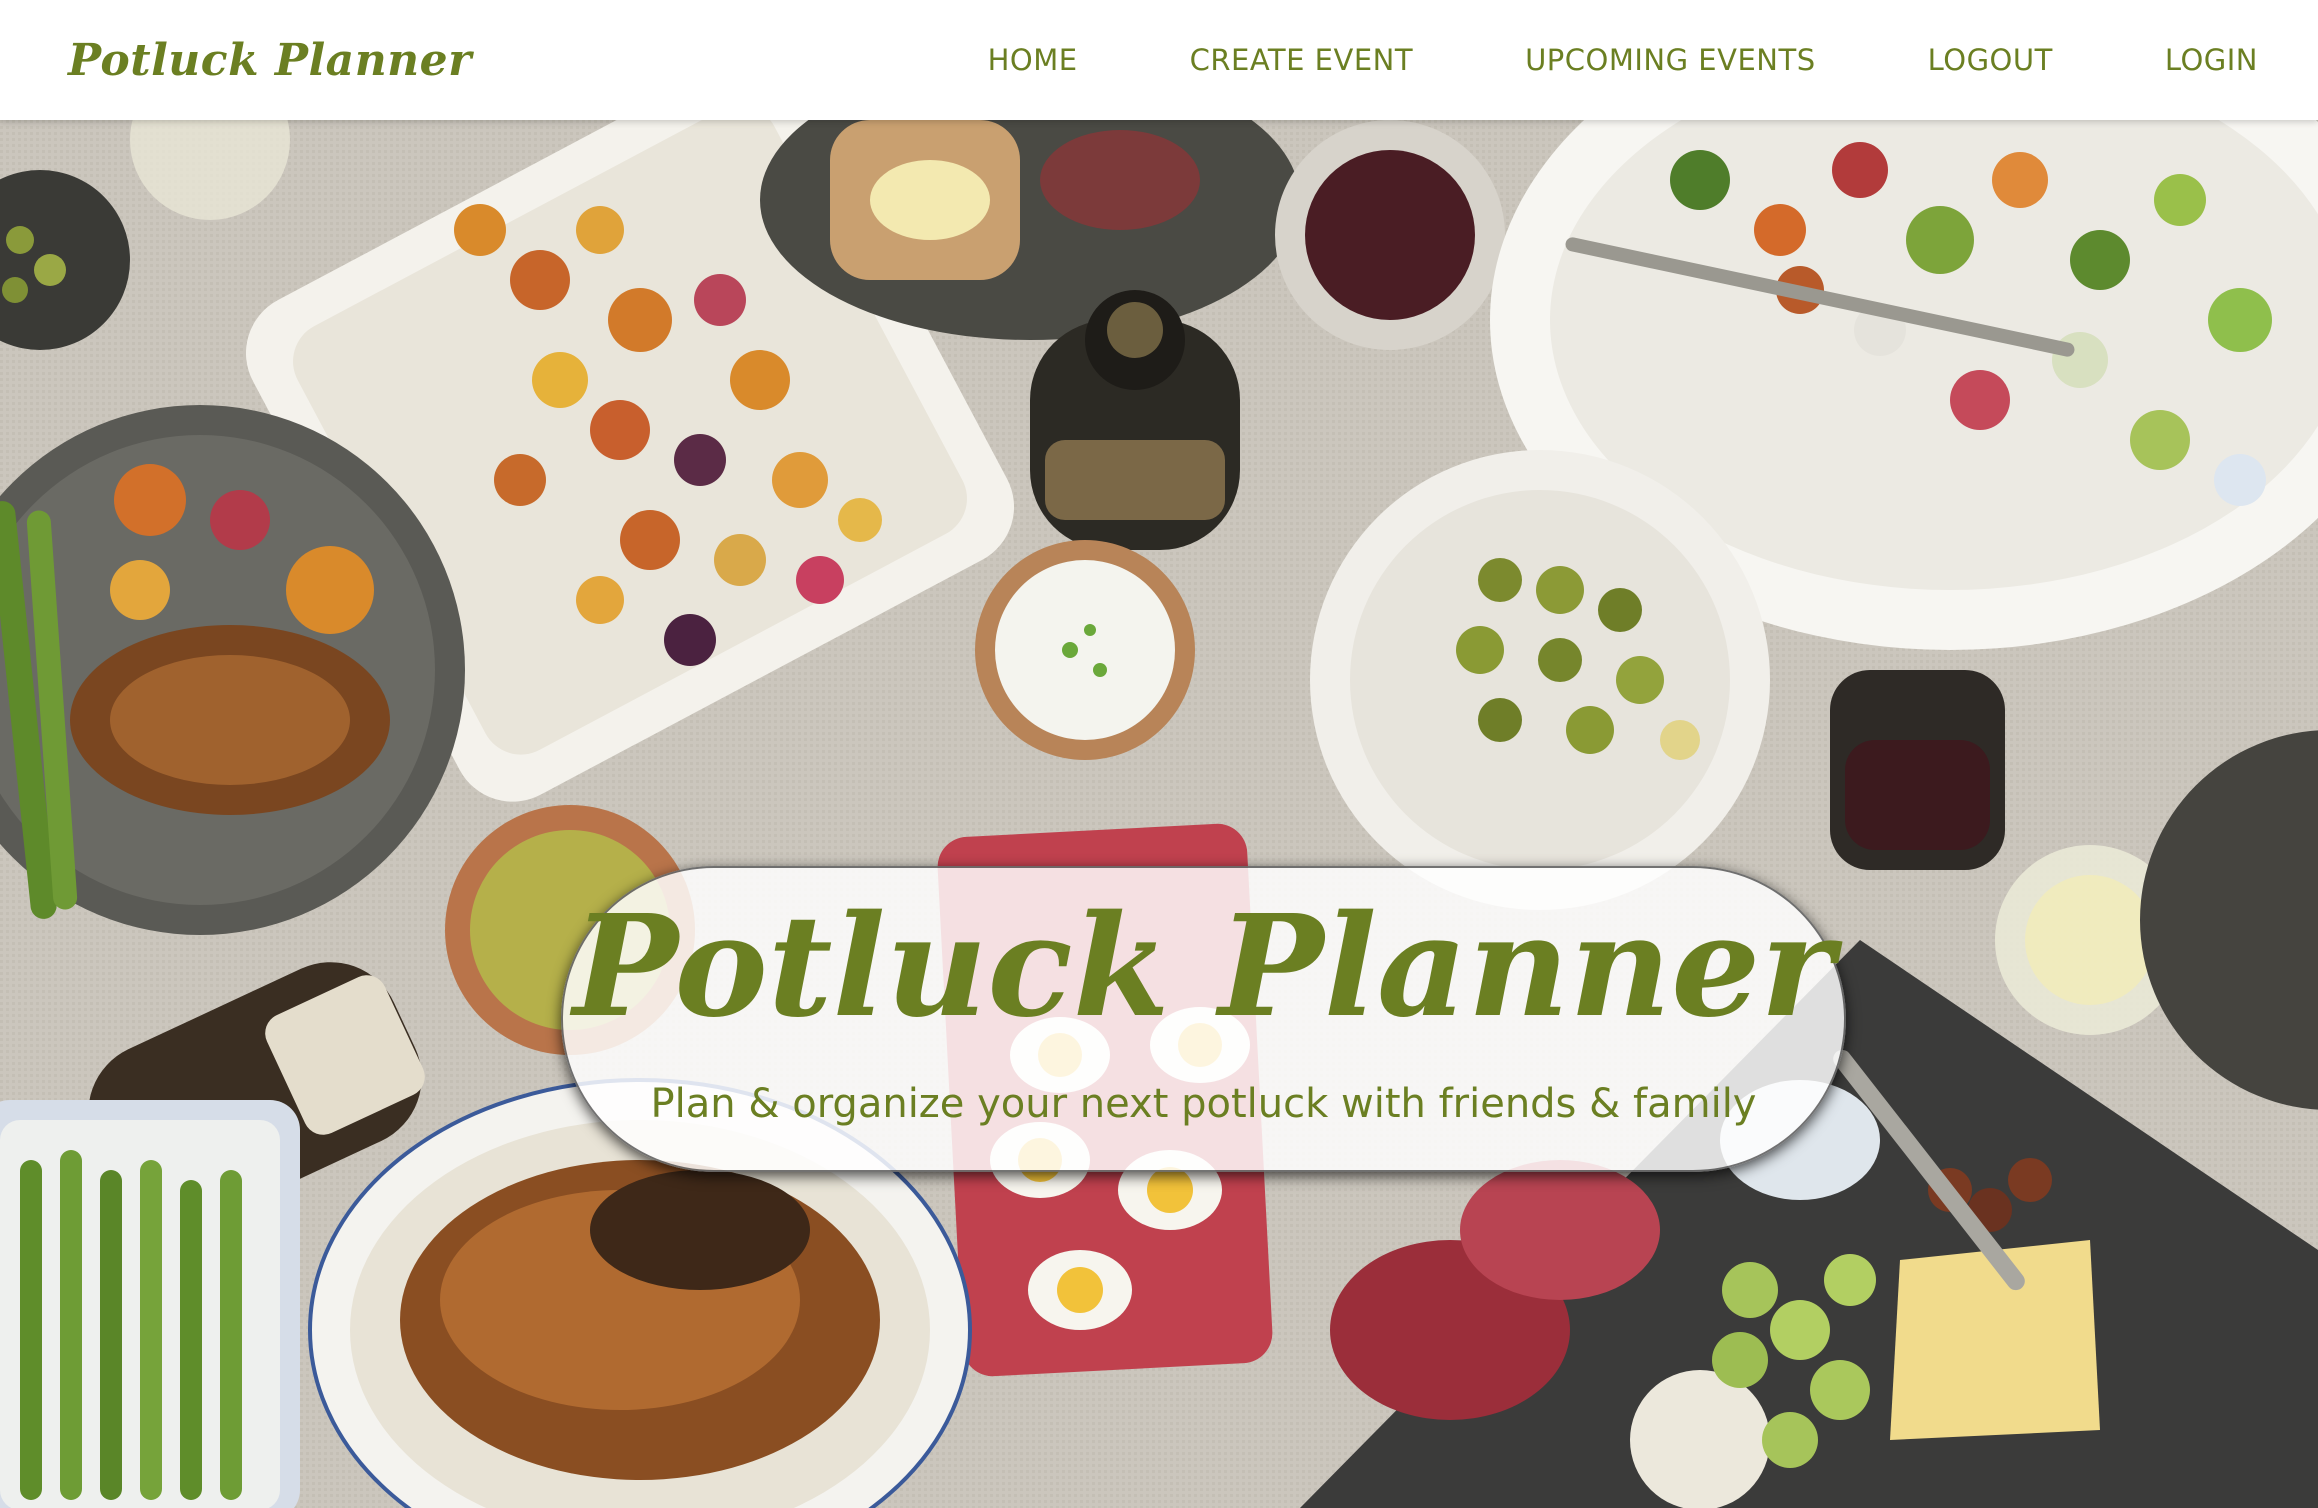 Image resolution: width=2318 pixels, height=1508 pixels. Describe the element at coordinates (270, 60) in the screenshot. I see `brand-logo: Potluck Planner` at that location.